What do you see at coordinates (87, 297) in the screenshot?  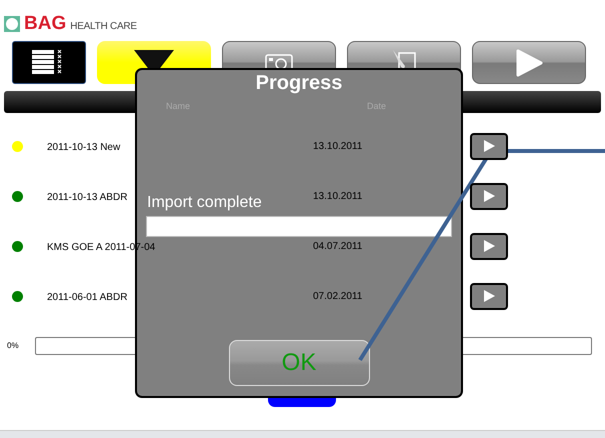 I see `row-name: 2011-06-01 ABDR` at bounding box center [87, 297].